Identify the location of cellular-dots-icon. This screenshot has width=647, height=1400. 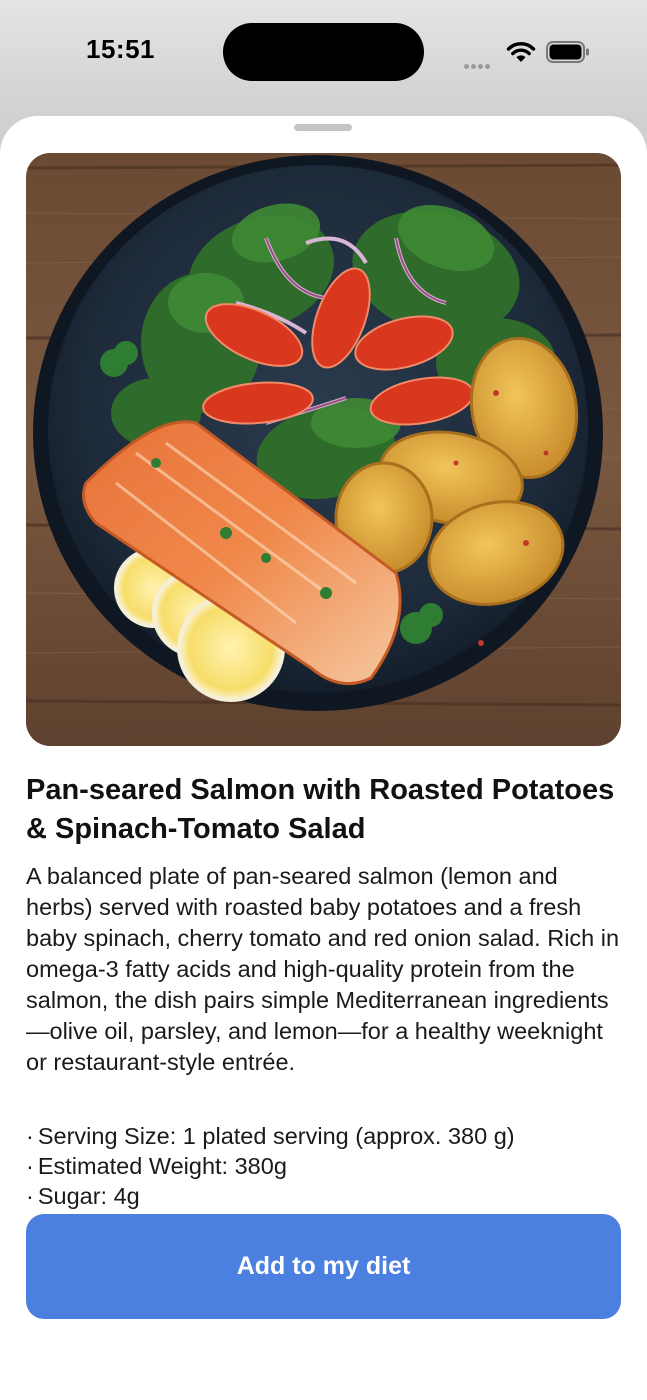
(480, 62).